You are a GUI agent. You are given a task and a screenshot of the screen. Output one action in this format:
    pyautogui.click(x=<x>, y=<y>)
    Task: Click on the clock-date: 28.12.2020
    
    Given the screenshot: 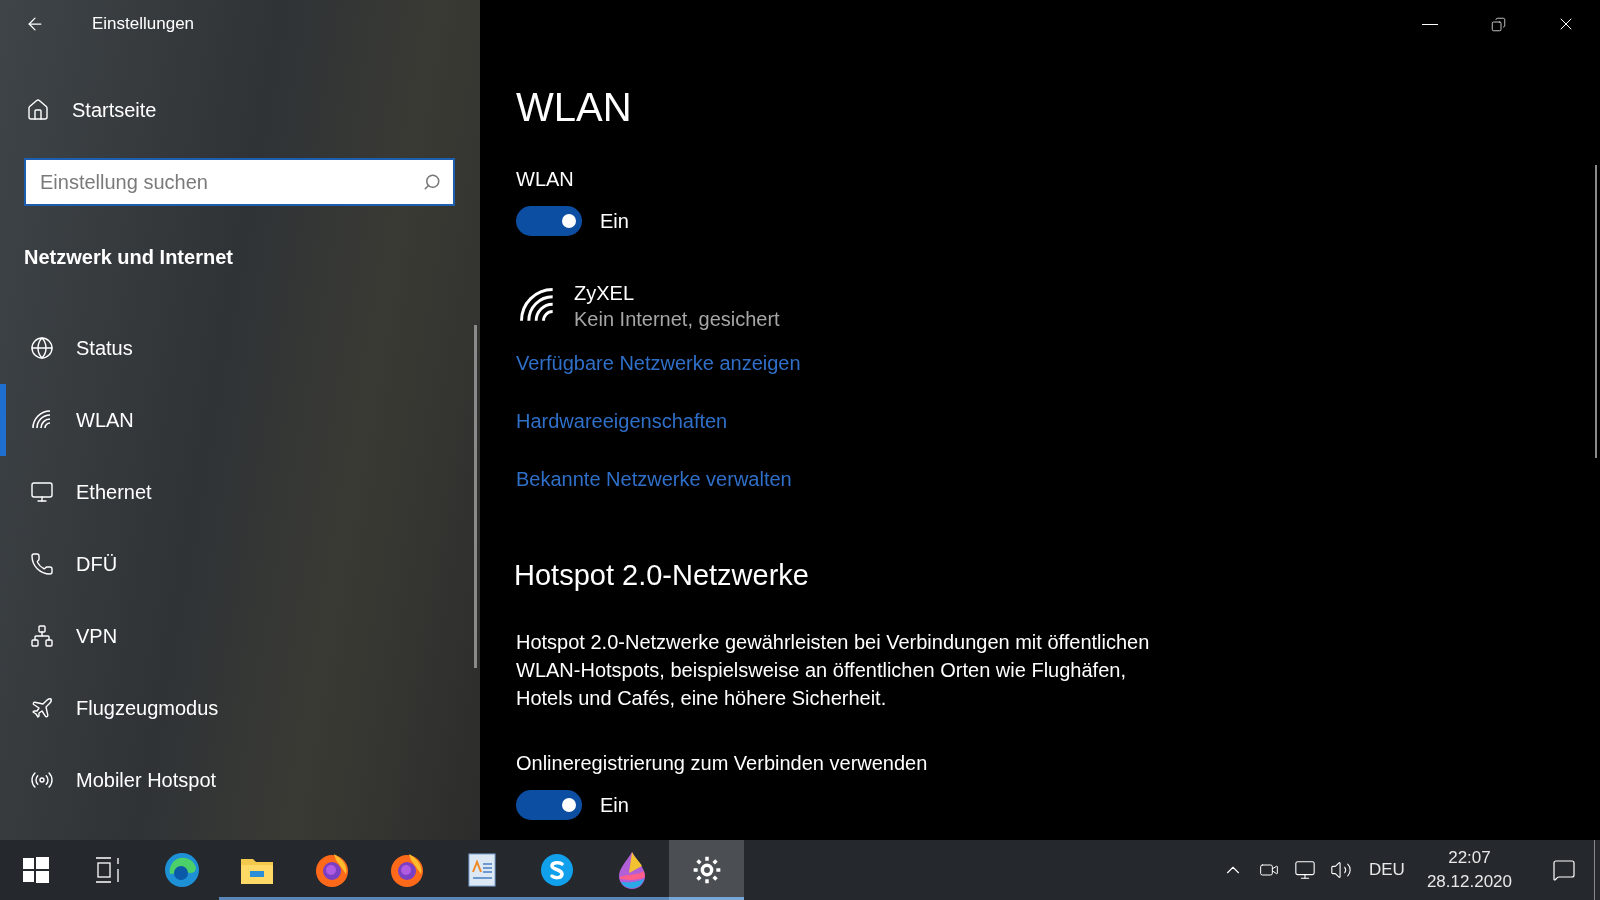 What is the action you would take?
    pyautogui.click(x=1469, y=882)
    